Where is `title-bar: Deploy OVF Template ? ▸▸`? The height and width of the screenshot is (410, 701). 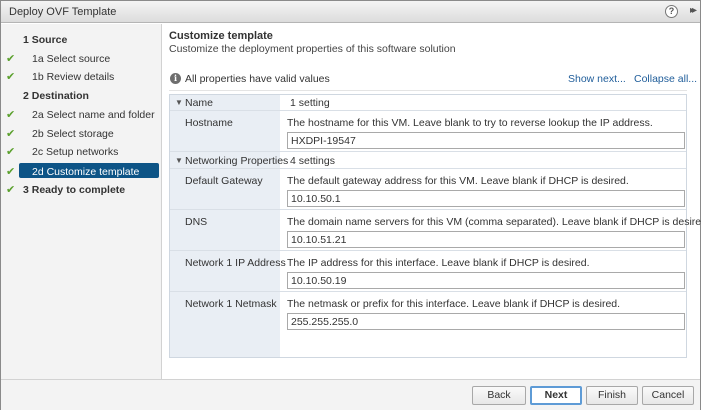 title-bar: Deploy OVF Template ? ▸▸ is located at coordinates (350, 12).